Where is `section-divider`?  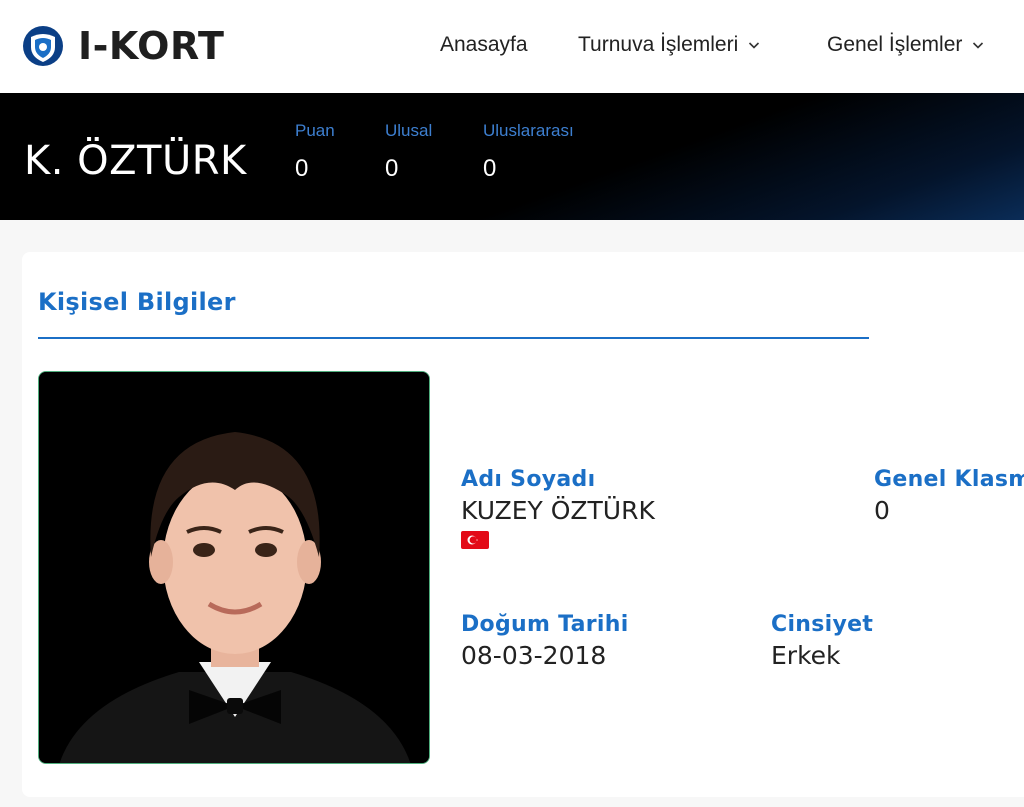
section-divider is located at coordinates (453, 338).